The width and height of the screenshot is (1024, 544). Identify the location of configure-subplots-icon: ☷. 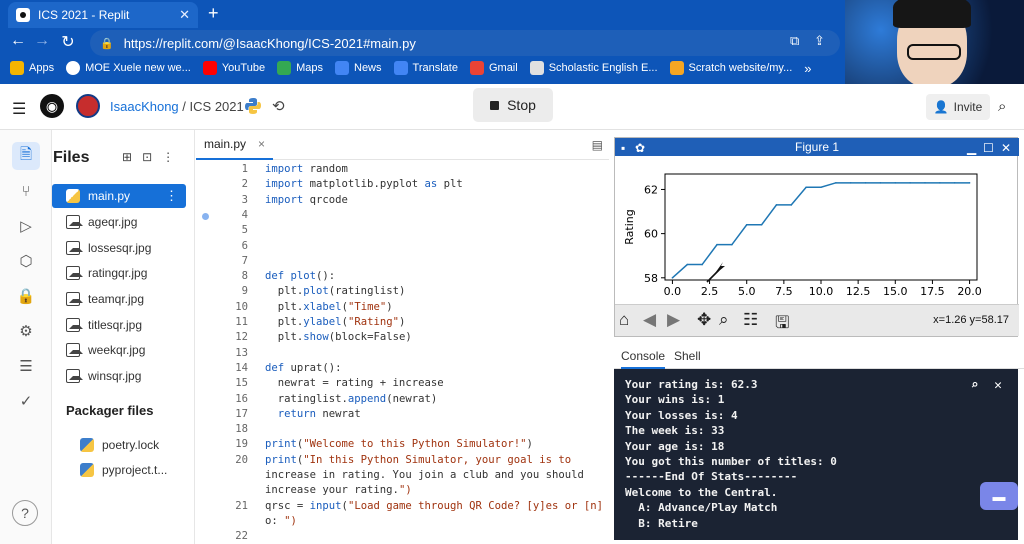
(750, 320).